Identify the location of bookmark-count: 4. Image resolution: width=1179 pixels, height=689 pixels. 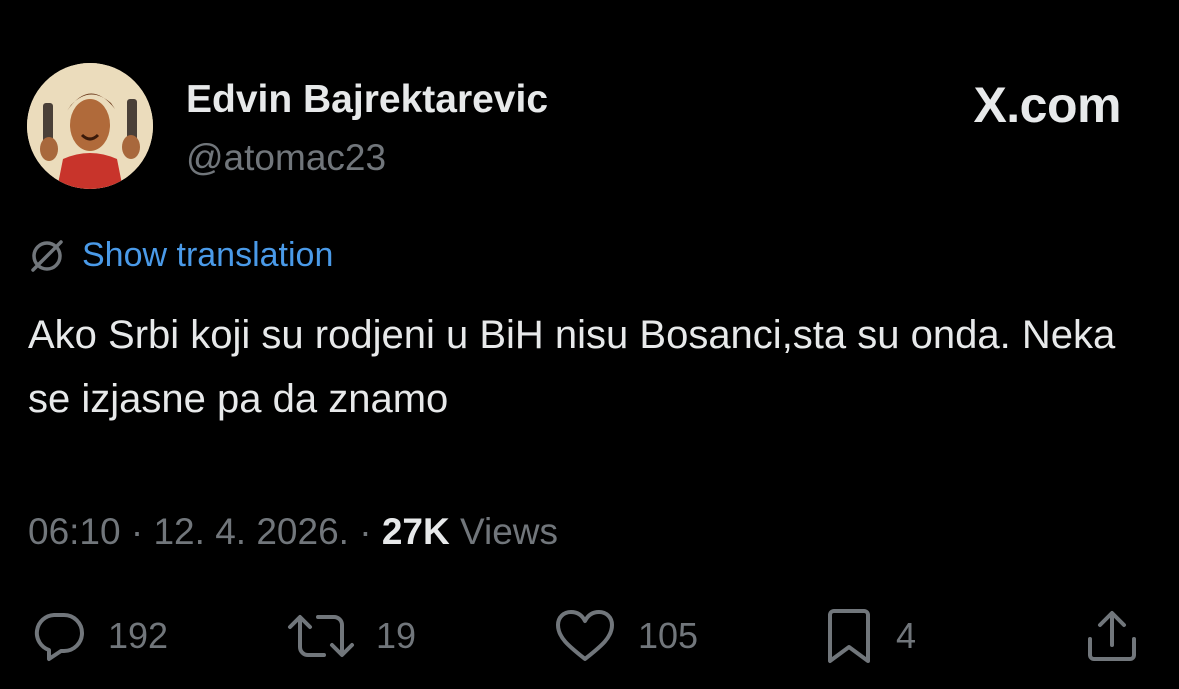
(906, 635).